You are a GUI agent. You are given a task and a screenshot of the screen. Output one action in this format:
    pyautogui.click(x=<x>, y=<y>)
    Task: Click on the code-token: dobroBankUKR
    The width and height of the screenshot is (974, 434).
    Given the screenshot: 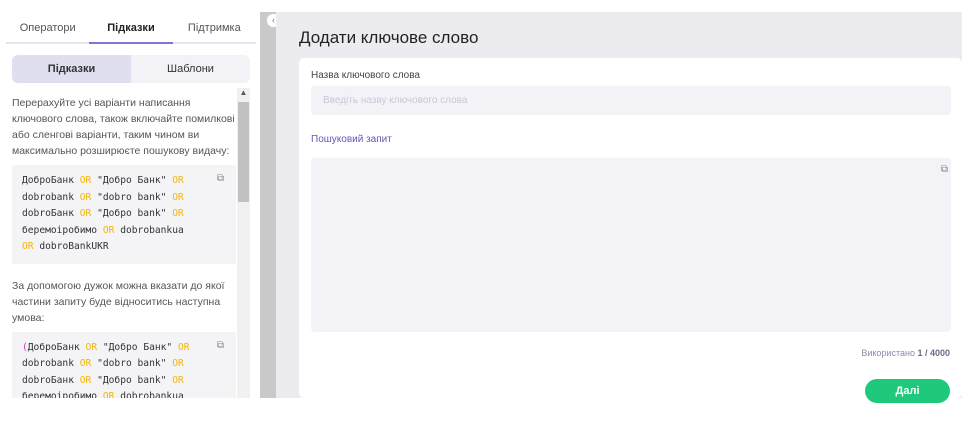 What is the action you would take?
    pyautogui.click(x=71, y=246)
    